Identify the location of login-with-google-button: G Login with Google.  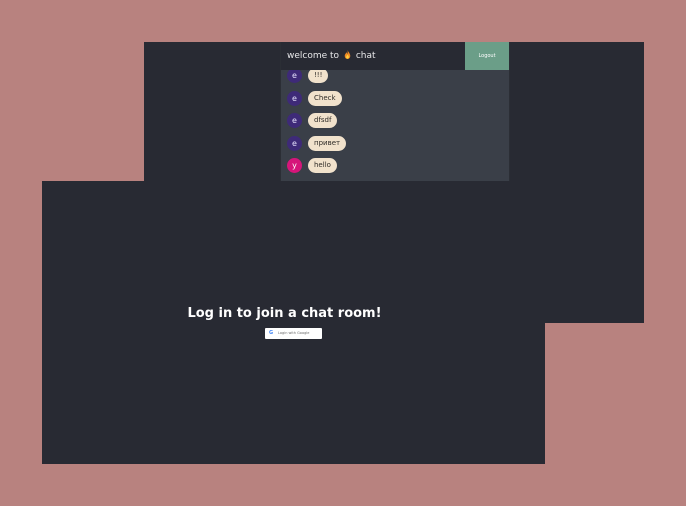
(293, 333).